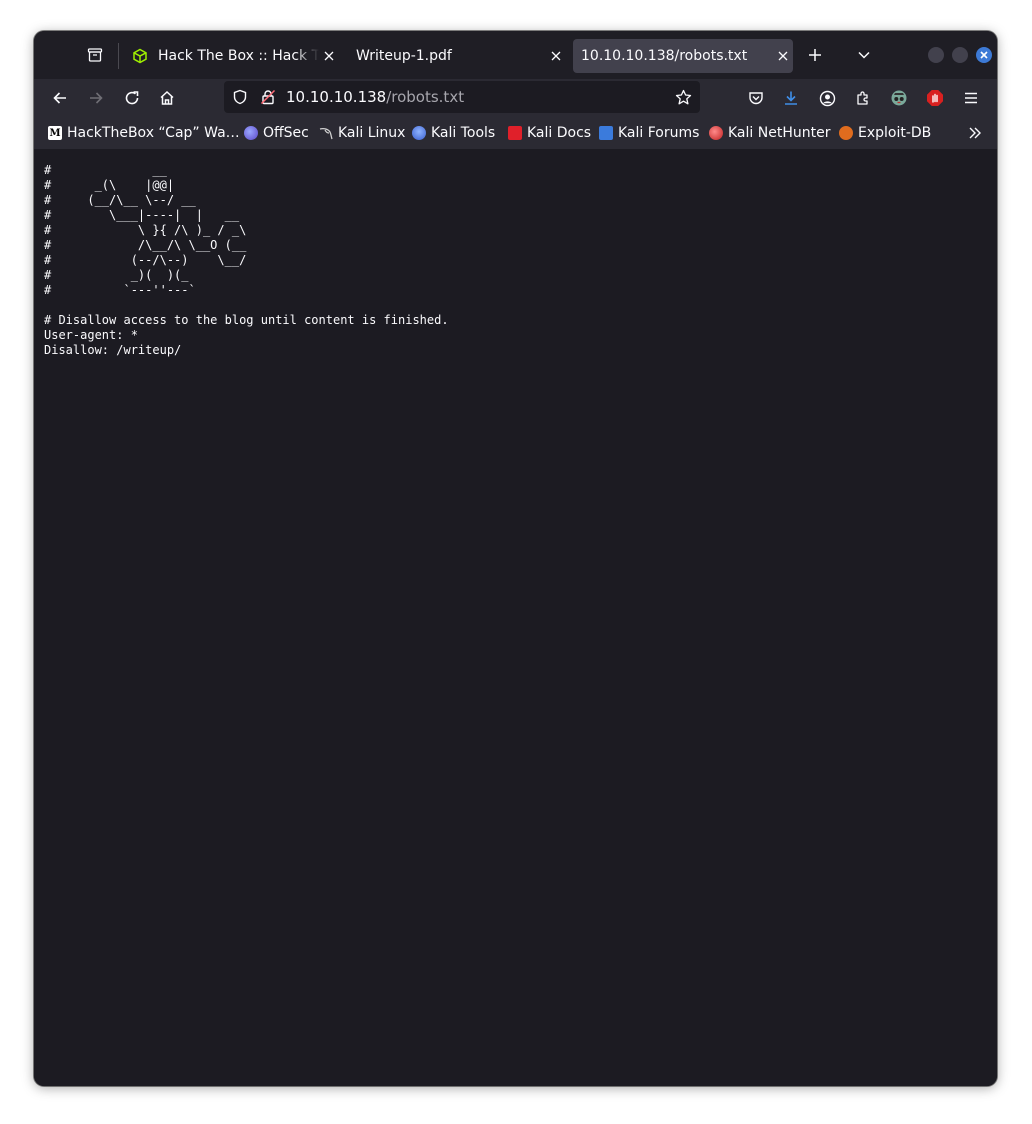 The width and height of the screenshot is (1032, 1124). I want to click on url-host: 10.10.10.138, so click(336, 97).